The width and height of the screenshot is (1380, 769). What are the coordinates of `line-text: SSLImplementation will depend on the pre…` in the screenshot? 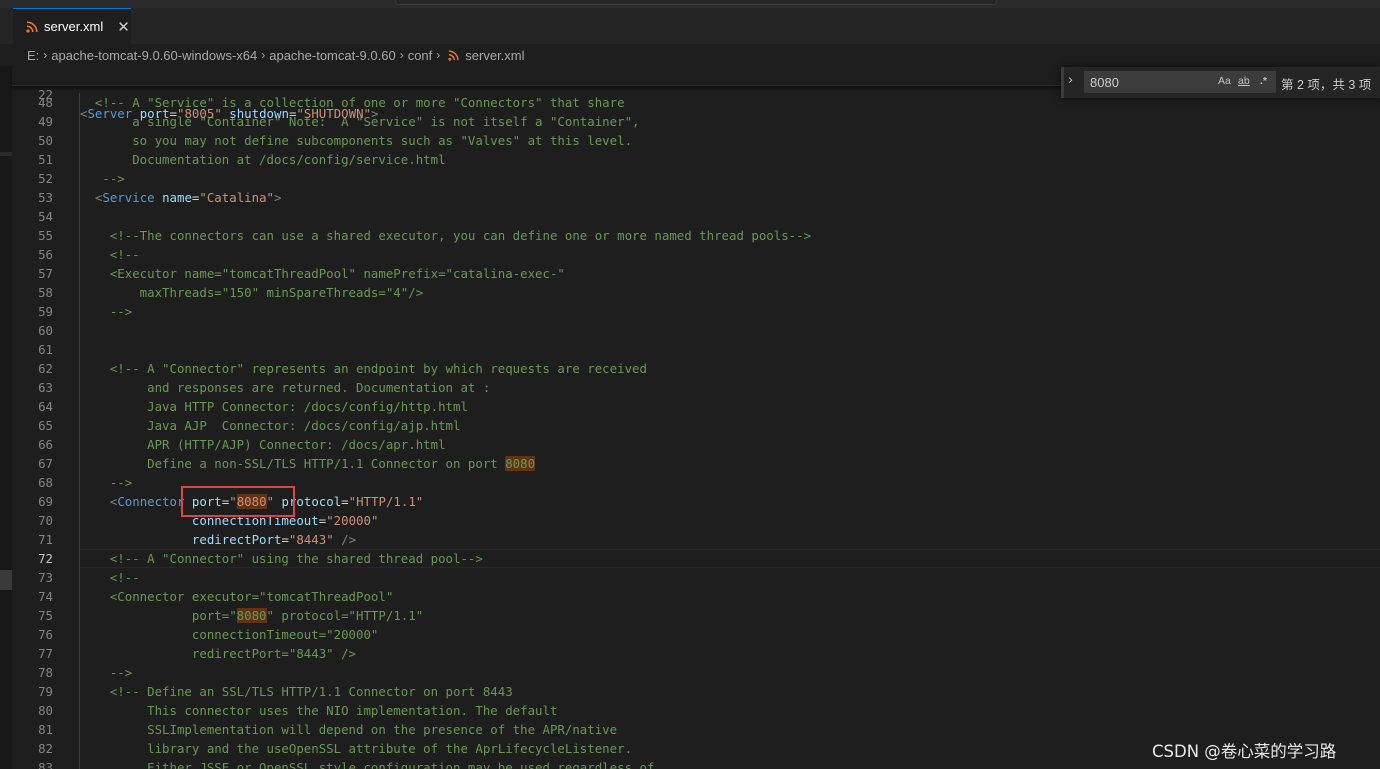 It's located at (348, 729).